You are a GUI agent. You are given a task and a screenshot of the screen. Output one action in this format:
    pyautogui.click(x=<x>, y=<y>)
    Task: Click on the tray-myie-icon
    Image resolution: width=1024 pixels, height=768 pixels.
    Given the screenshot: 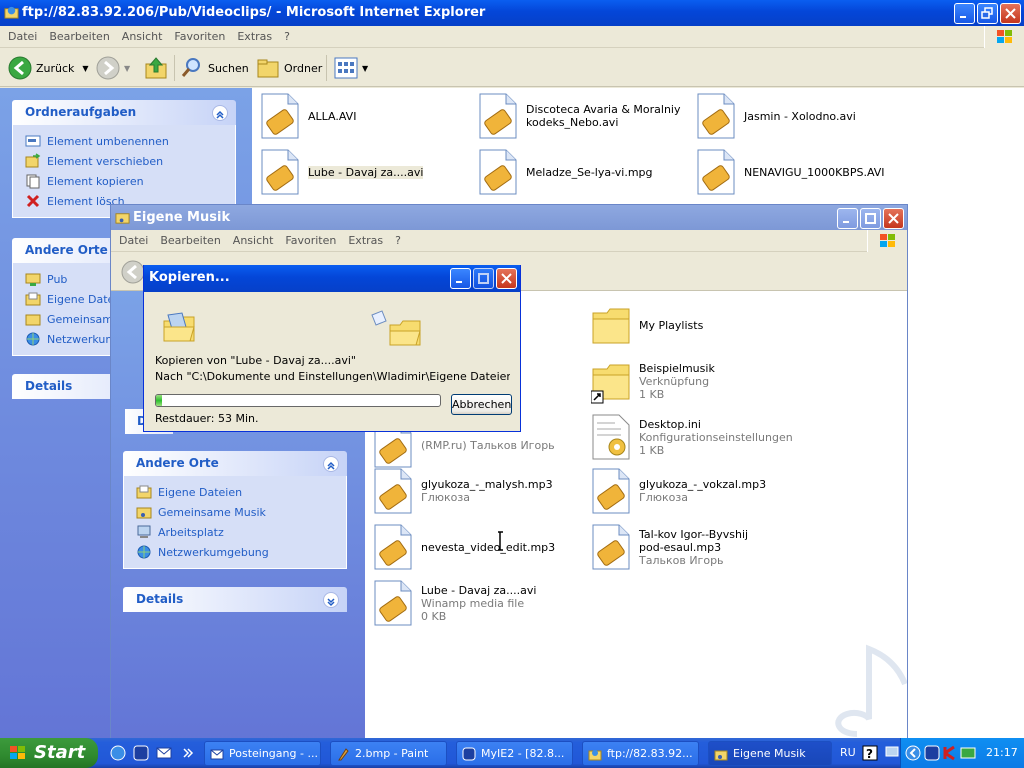 What is the action you would take?
    pyautogui.click(x=932, y=753)
    